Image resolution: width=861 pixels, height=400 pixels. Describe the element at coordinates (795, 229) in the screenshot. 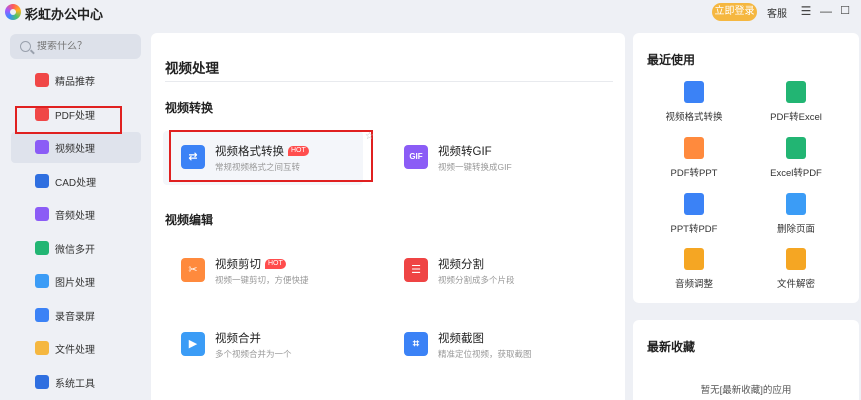

I see `tool-label: 删除页面` at that location.